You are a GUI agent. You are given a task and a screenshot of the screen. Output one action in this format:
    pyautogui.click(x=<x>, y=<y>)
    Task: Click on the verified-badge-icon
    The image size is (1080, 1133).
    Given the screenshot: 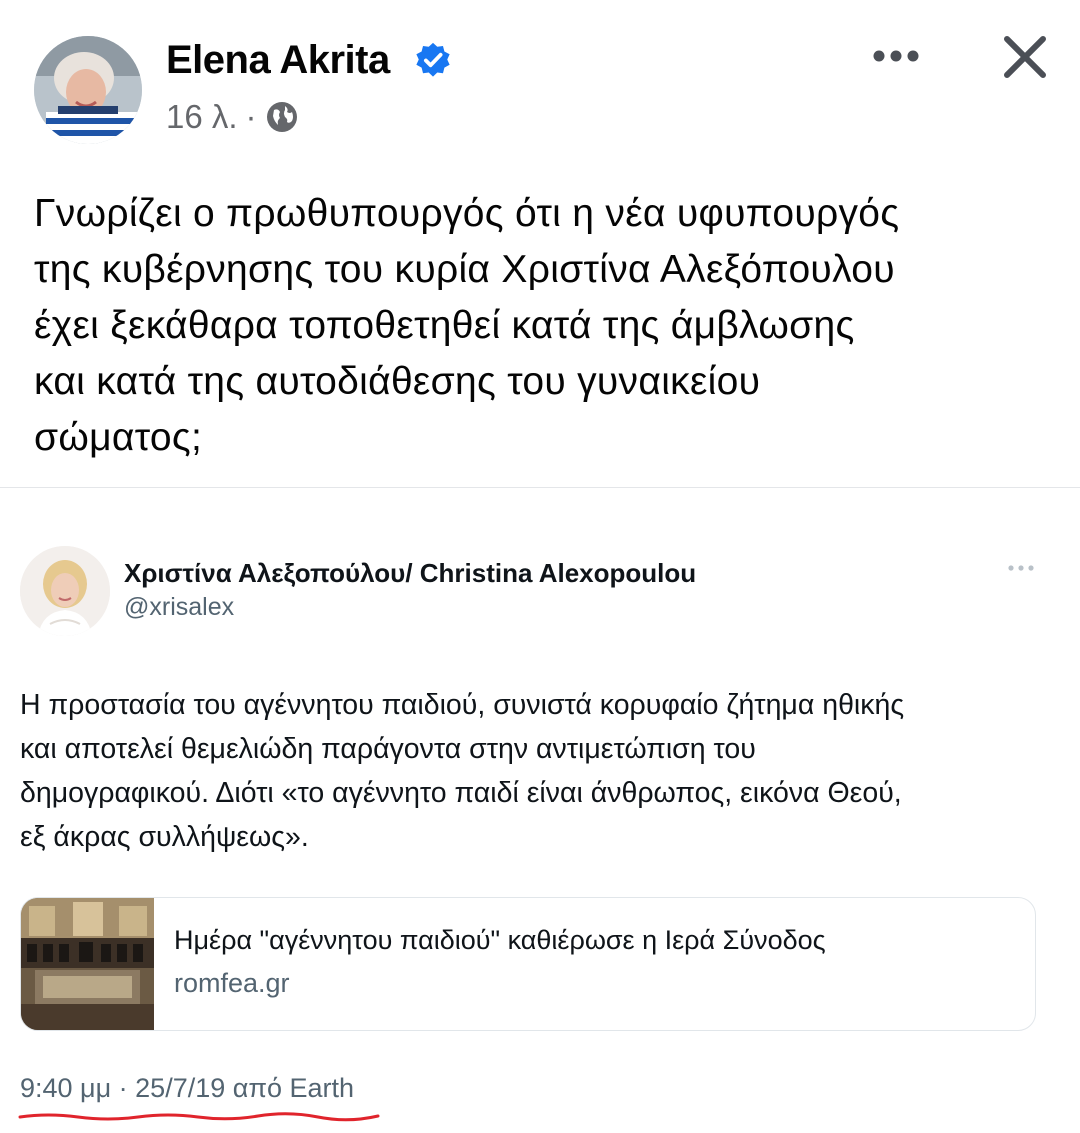 What is the action you would take?
    pyautogui.click(x=433, y=59)
    